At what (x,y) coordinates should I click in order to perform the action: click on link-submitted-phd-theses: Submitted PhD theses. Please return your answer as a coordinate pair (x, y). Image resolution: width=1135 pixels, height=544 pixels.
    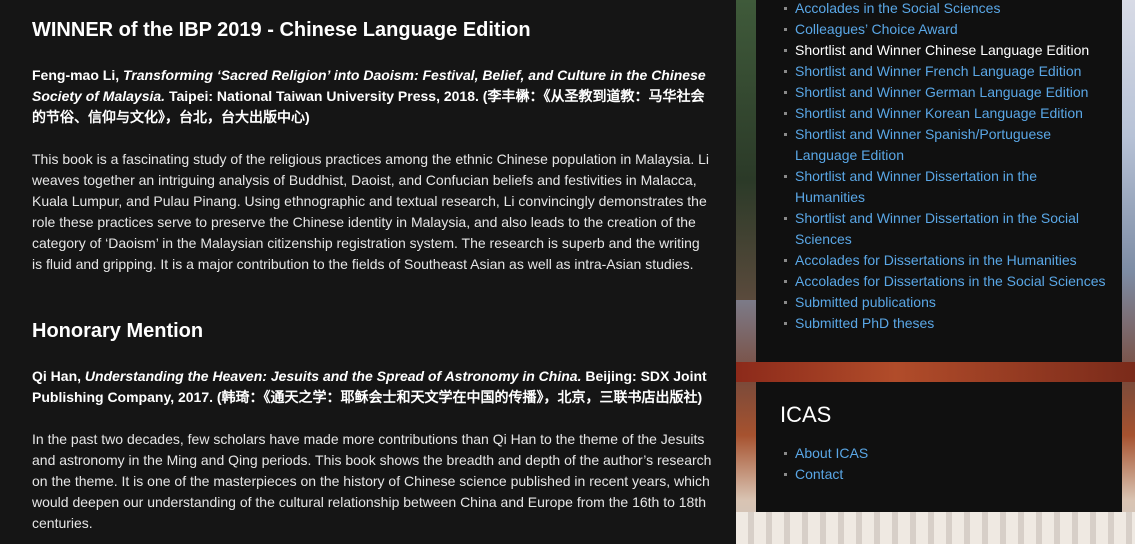
    Looking at the image, I should click on (864, 323).